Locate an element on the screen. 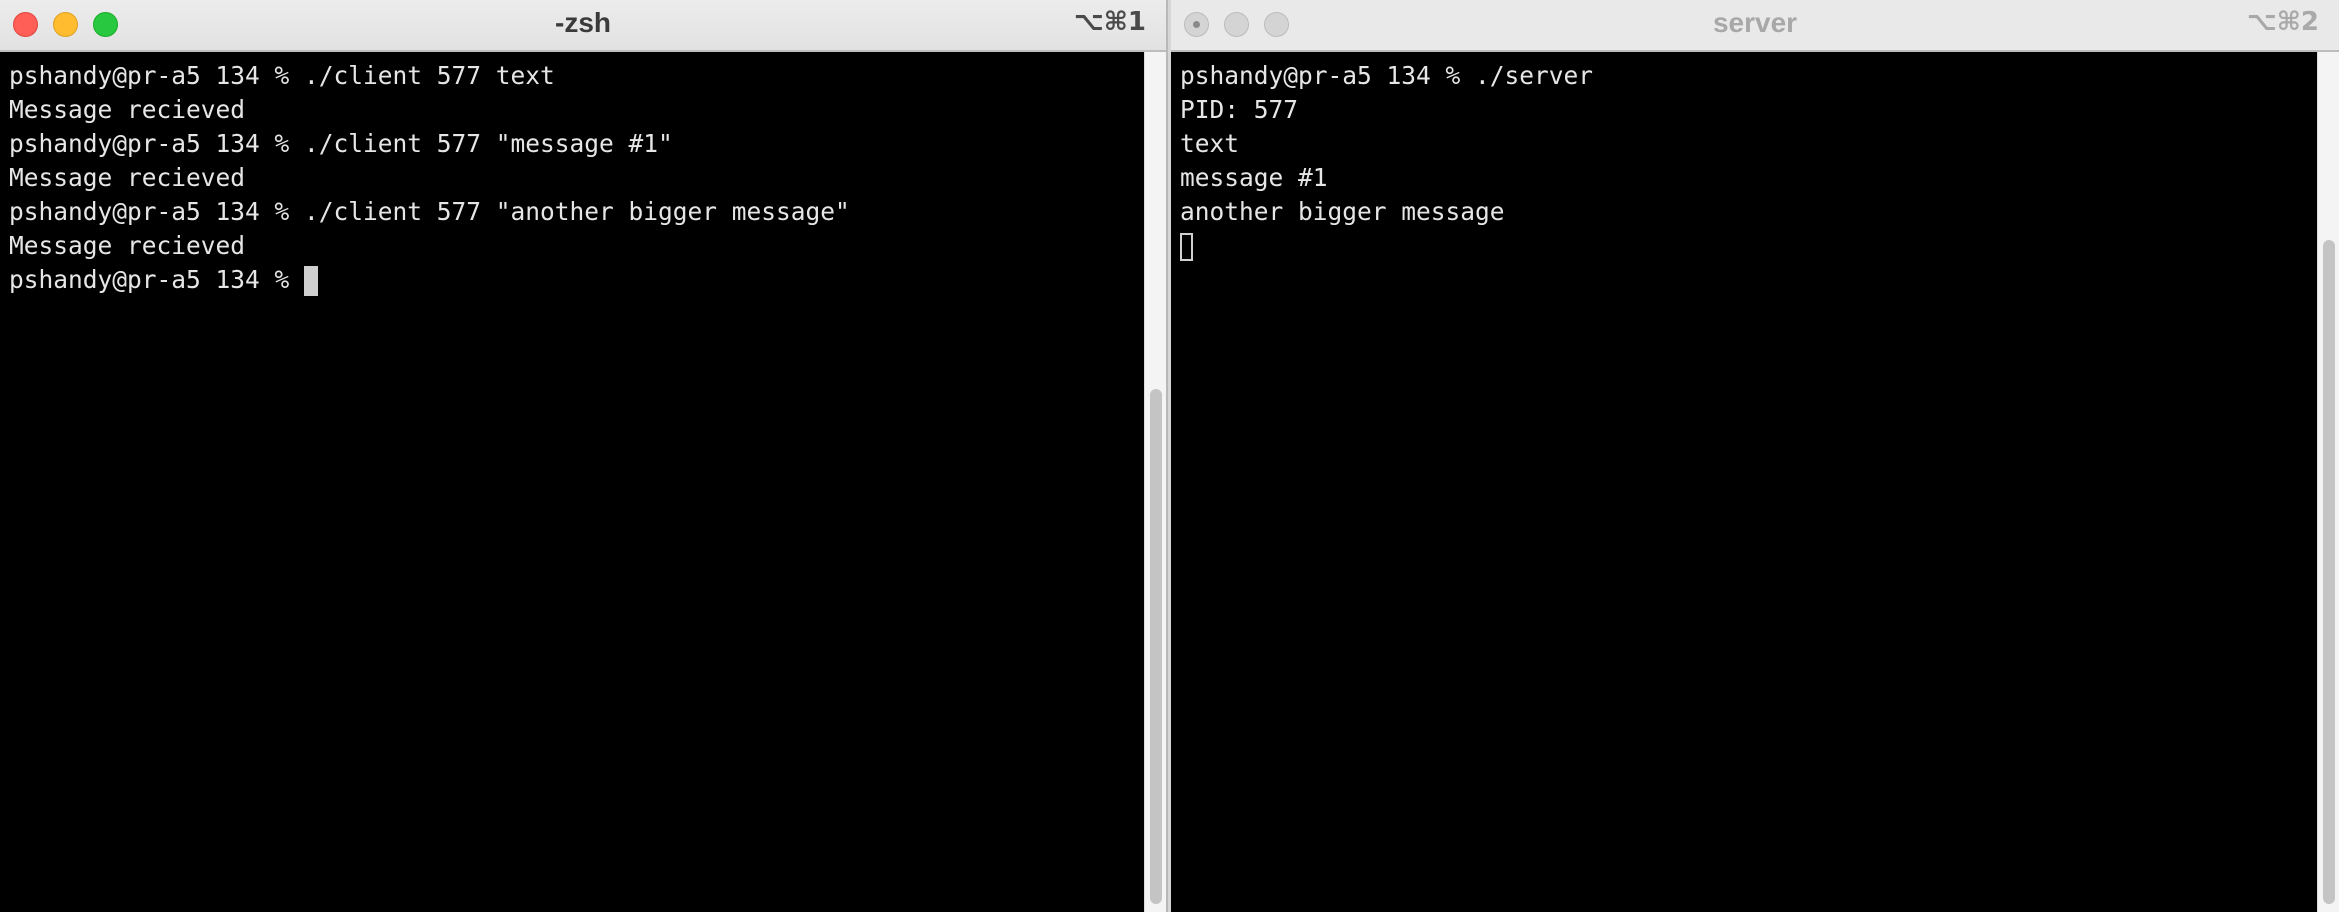  terminal-line: pshandy@pr-a5 134 % ./client 577 text is located at coordinates (282, 75).